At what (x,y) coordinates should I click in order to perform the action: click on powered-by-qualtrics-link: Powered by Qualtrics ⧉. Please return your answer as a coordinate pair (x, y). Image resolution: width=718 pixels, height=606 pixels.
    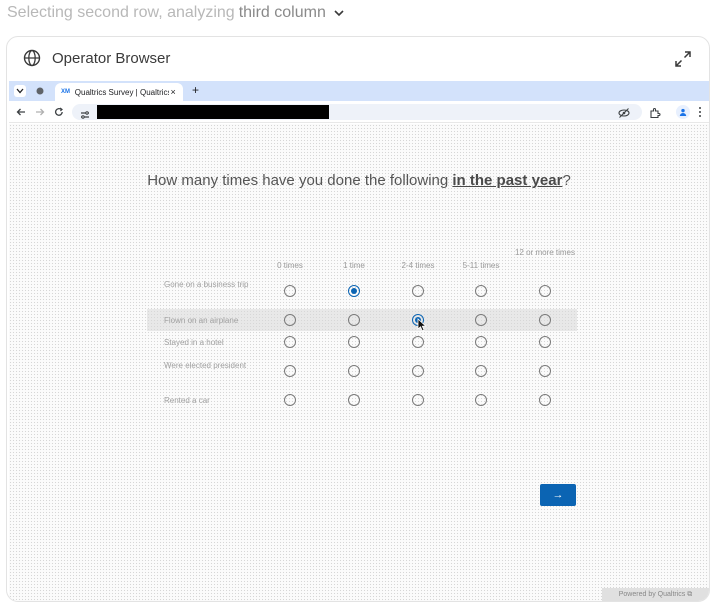
    Looking at the image, I should click on (655, 594).